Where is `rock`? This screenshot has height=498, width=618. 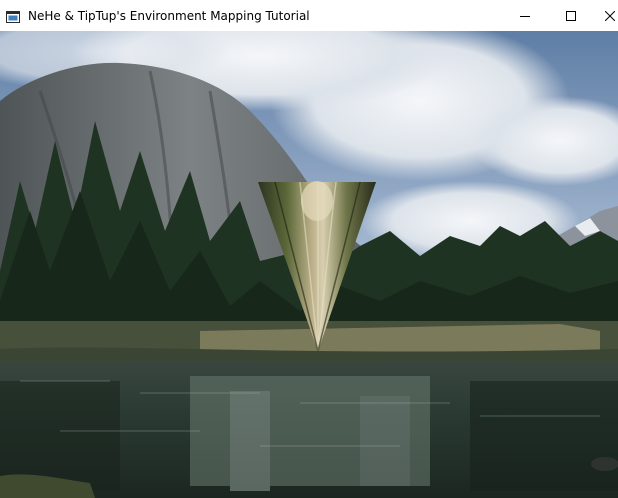 rock is located at coordinates (604, 464).